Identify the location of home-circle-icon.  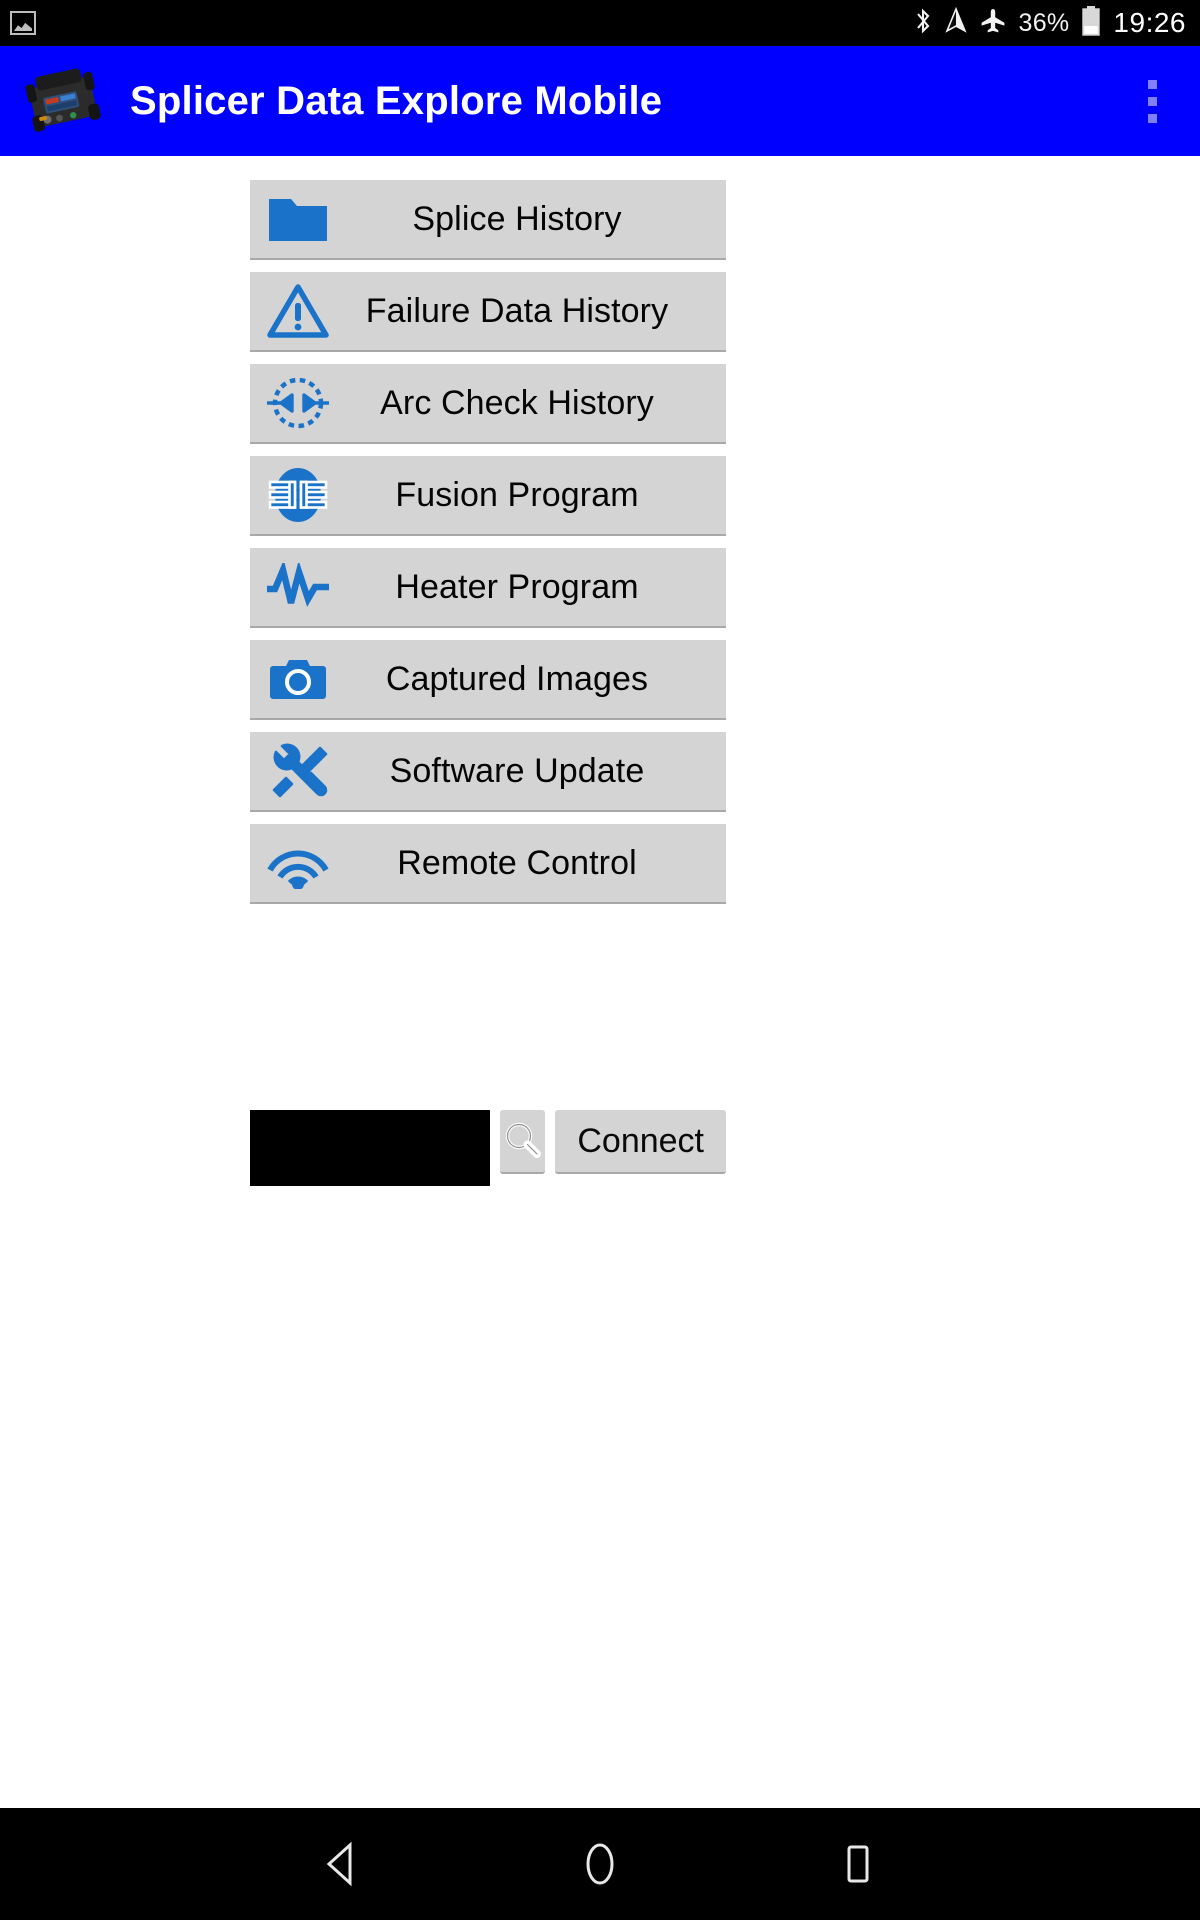
(600, 1864).